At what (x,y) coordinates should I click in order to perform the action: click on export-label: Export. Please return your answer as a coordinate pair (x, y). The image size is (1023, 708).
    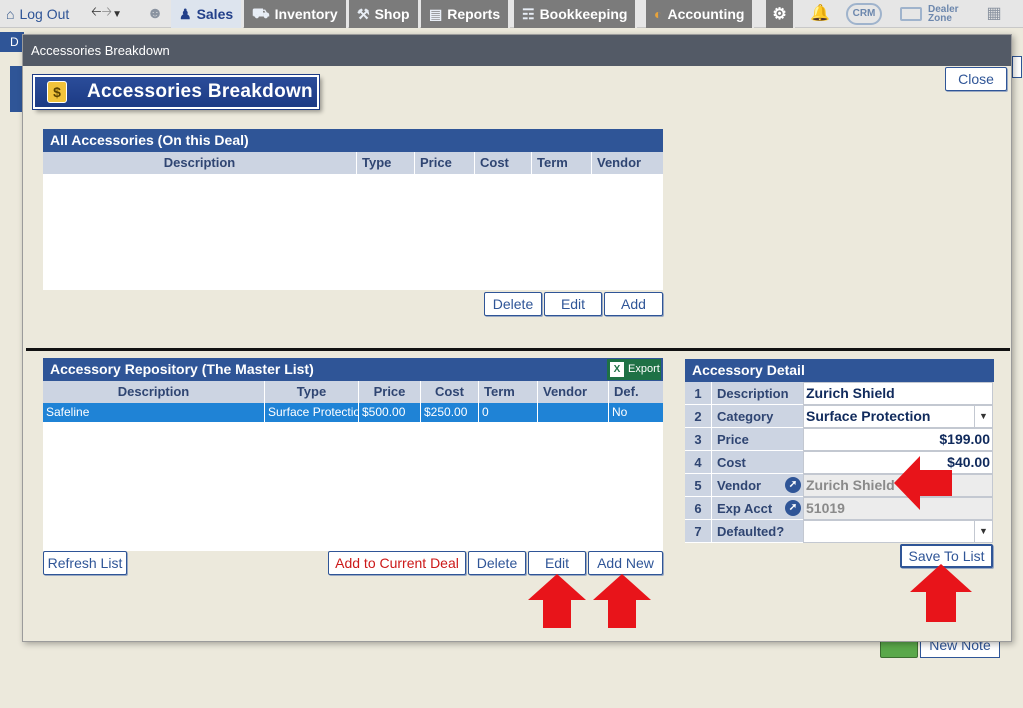
    Looking at the image, I should click on (644, 369).